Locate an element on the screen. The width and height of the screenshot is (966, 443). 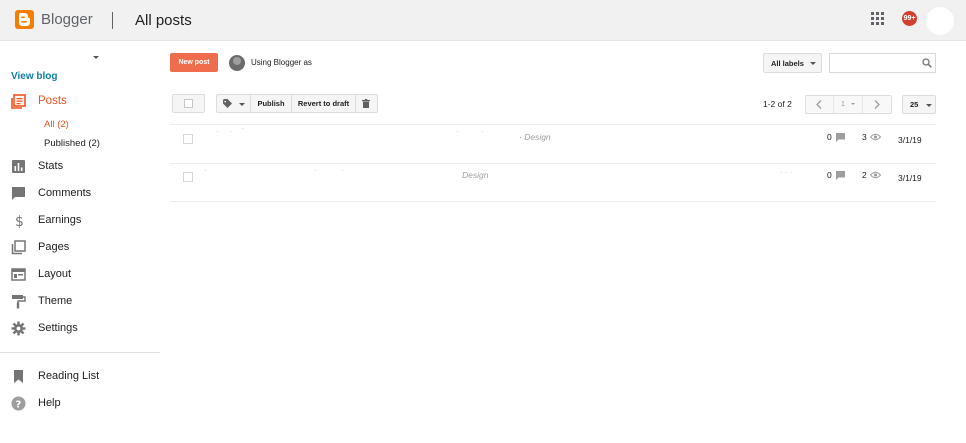
post-actions-group: Publish Revert to draft is located at coordinates (297, 103).